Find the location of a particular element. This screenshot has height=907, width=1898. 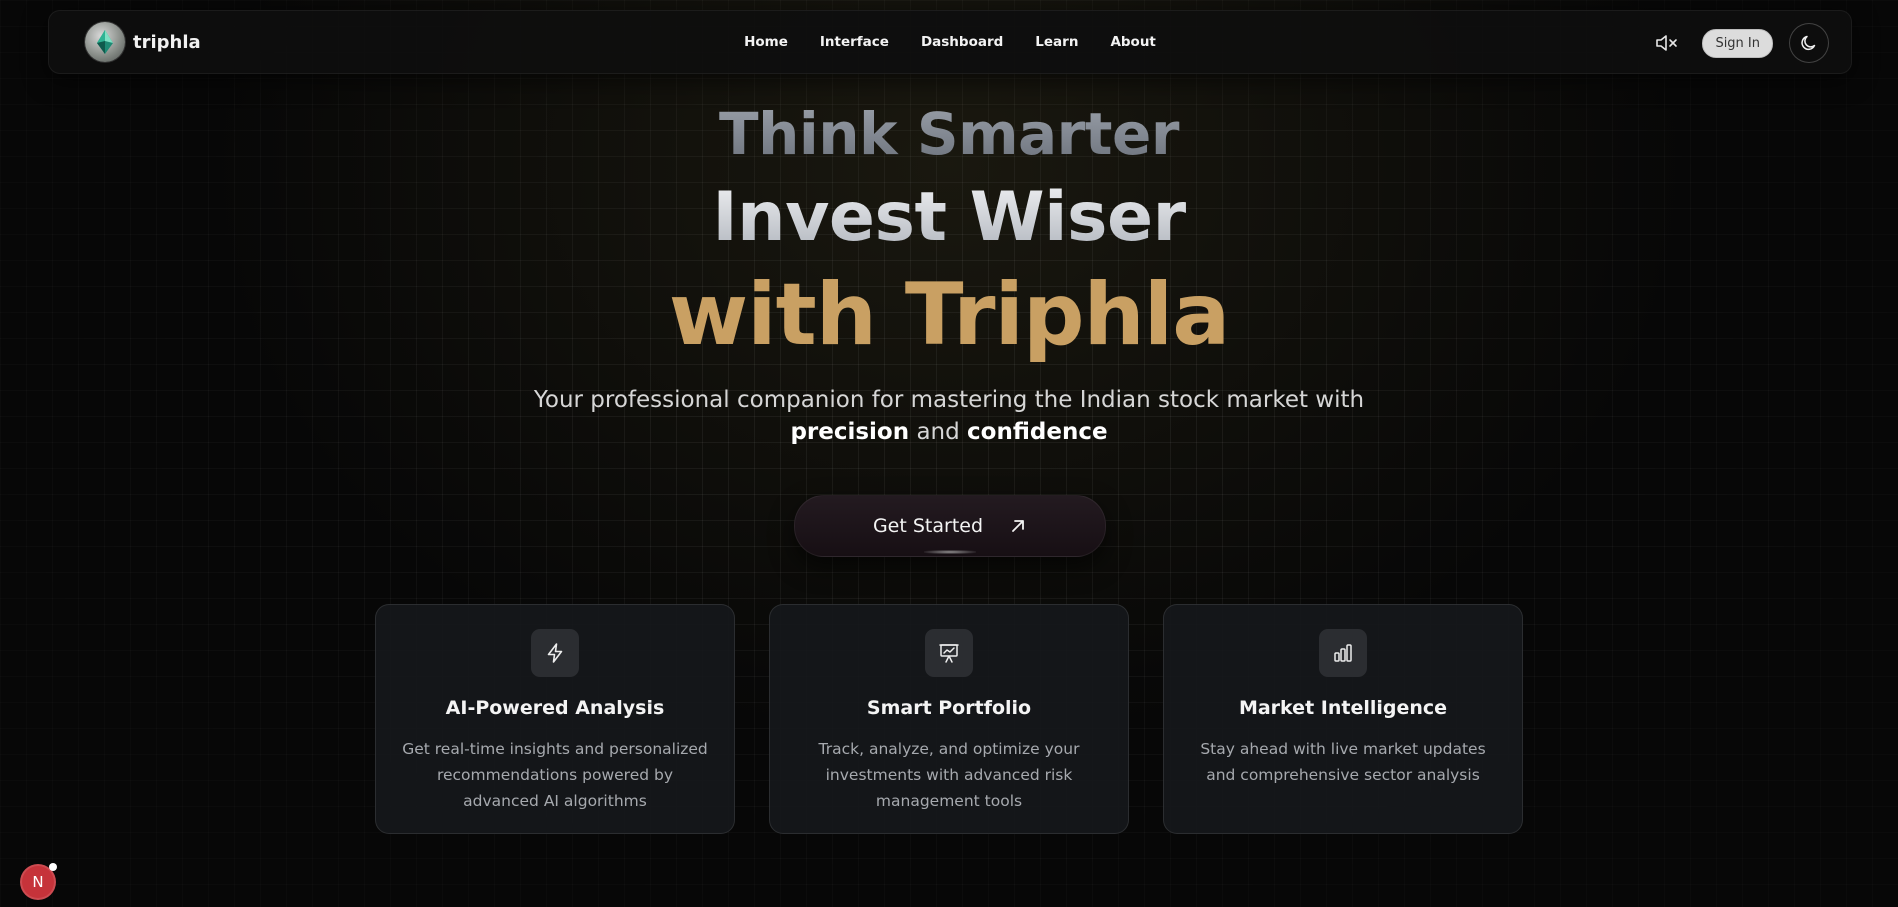

nav-links: Home Interface Dashboard Learn About is located at coordinates (950, 42).